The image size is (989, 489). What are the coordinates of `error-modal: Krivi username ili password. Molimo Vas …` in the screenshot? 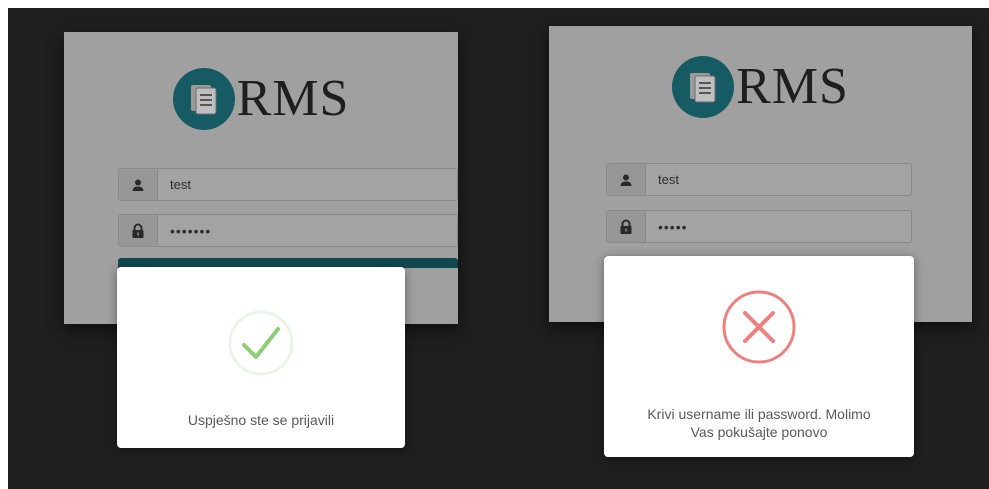 It's located at (759, 356).